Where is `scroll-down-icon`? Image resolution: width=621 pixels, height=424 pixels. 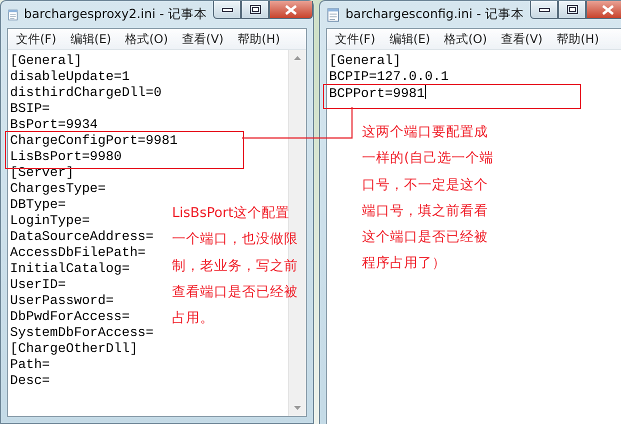
scroll-down-icon is located at coordinates (297, 408).